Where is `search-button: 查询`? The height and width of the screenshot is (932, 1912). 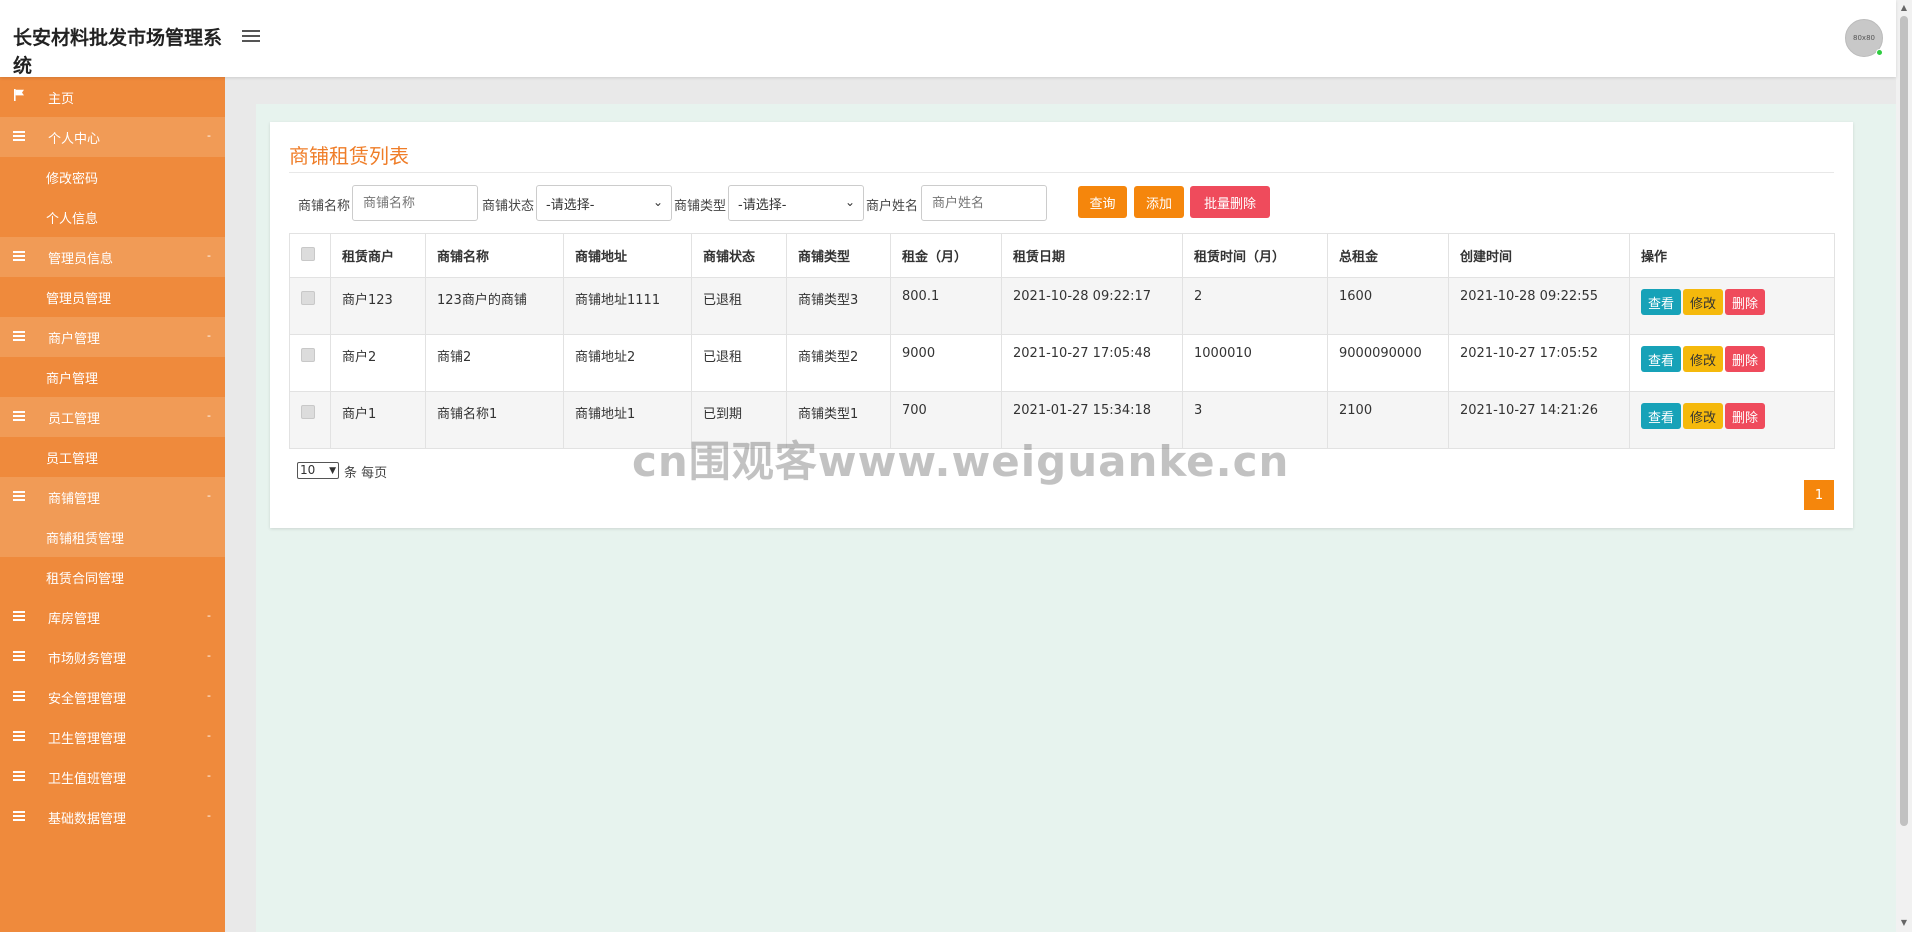
search-button: 查询 is located at coordinates (1102, 202).